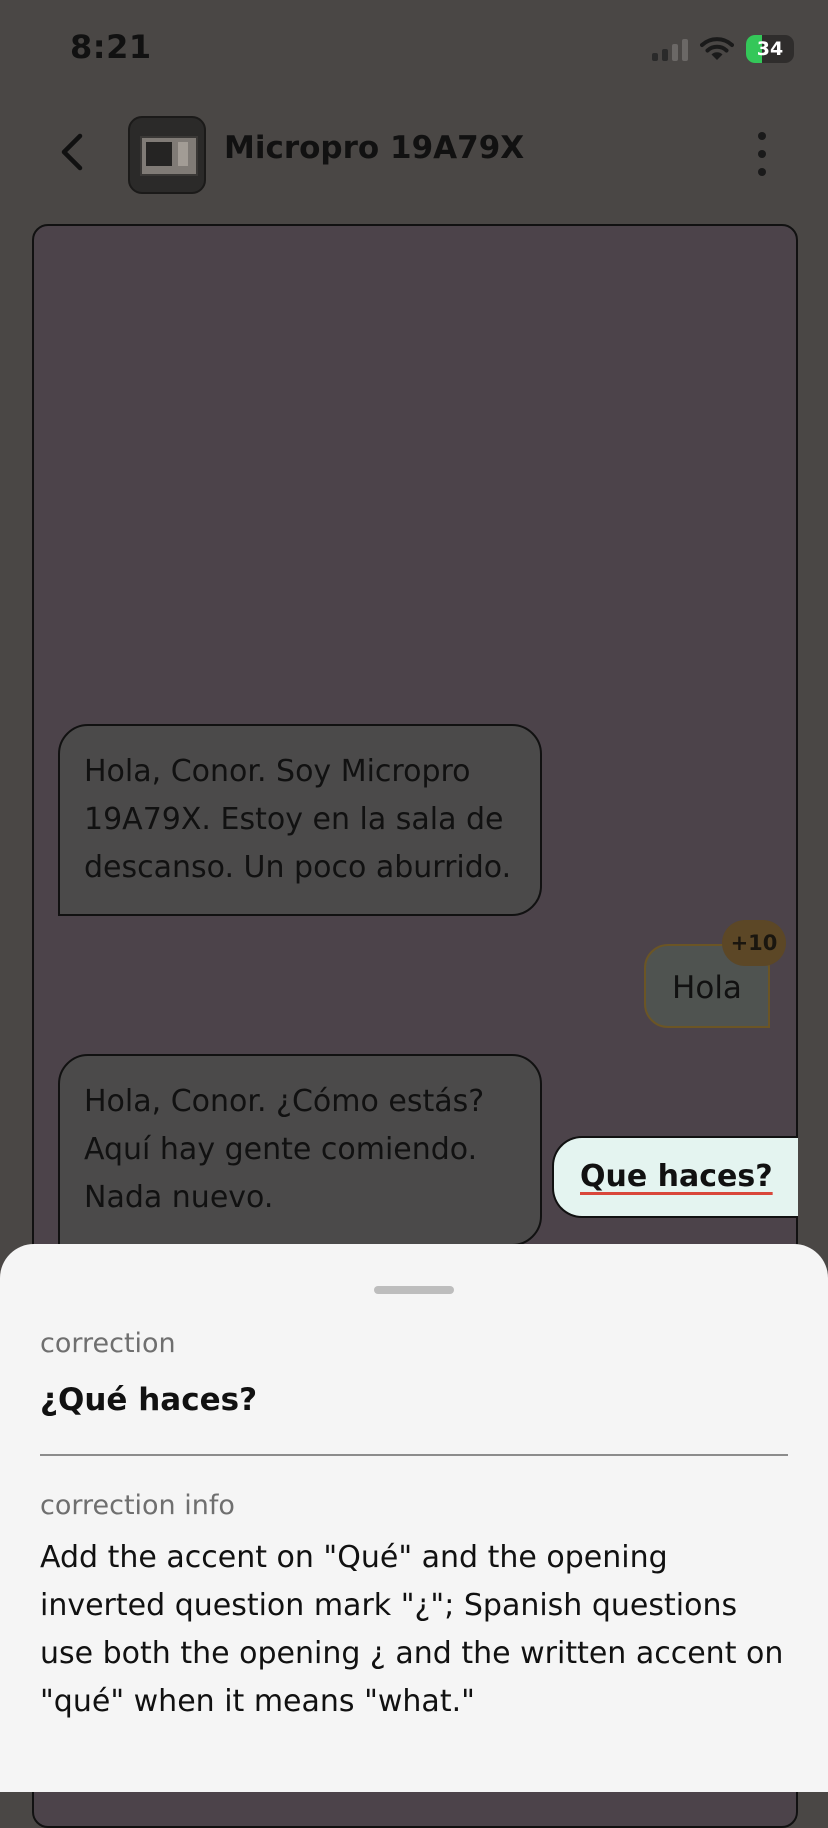 This screenshot has width=828, height=1828. I want to click on chat-header: Micropro 19A79X, so click(414, 155).